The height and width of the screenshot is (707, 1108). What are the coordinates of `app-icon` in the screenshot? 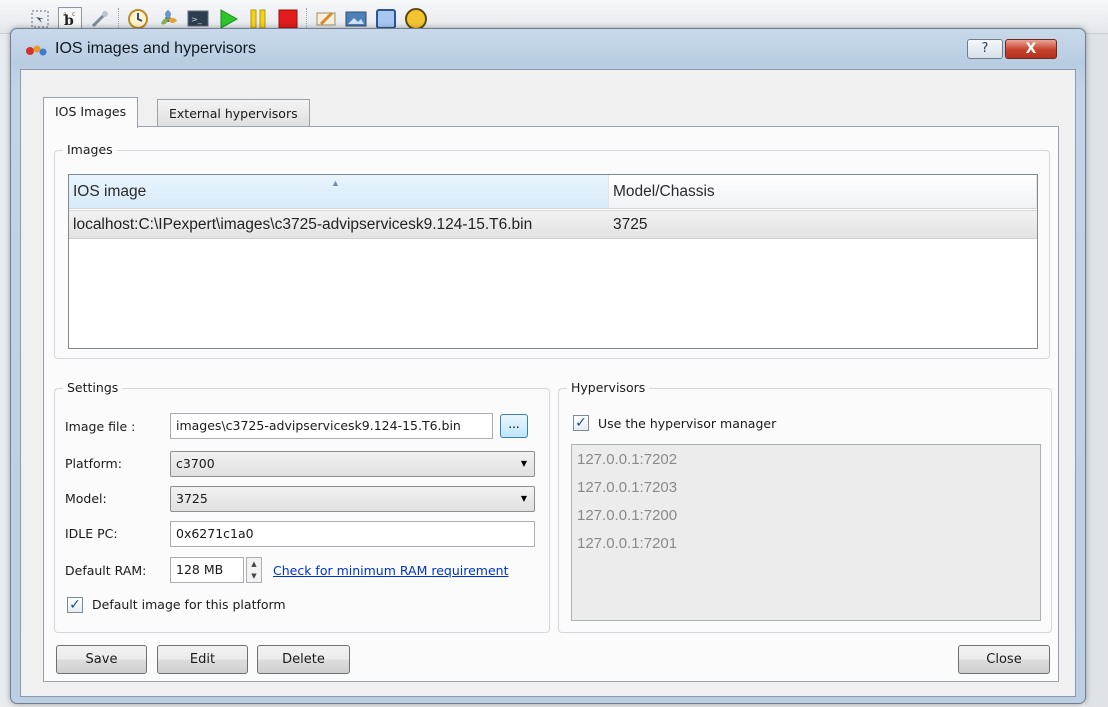 It's located at (36, 50).